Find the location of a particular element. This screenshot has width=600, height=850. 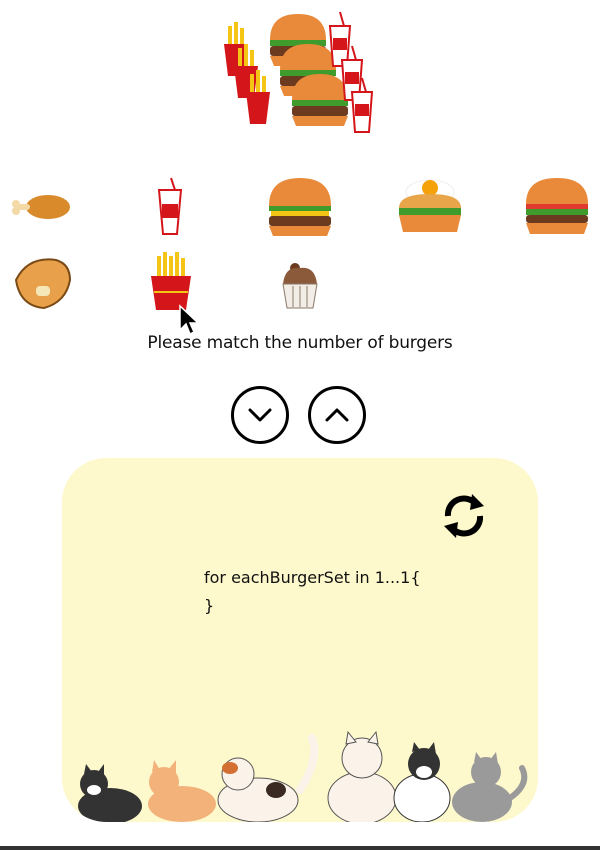

target-burger-set is located at coordinates (299, 72).